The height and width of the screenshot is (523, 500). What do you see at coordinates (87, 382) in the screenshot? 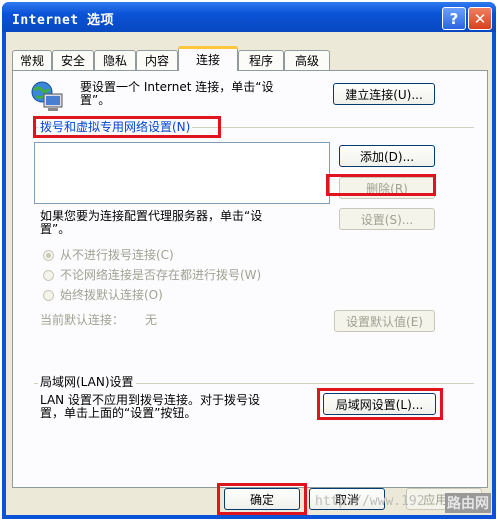
I see `lan-group-header: 局域网(LAN)设置` at bounding box center [87, 382].